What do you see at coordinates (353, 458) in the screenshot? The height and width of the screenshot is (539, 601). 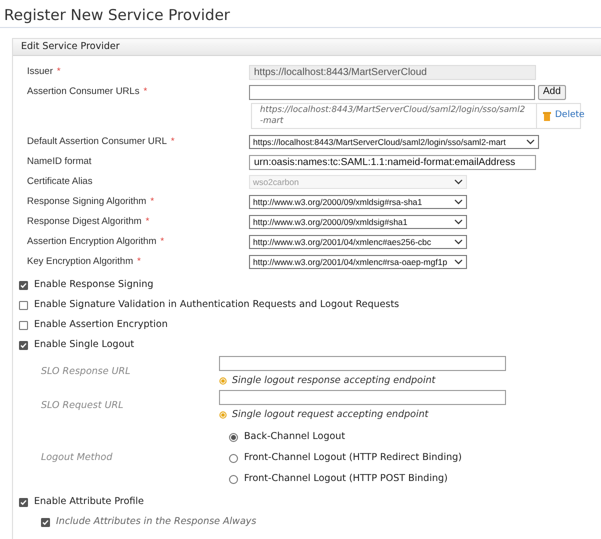 I see `radio-label: Front-Channel Logout (HTTP Redirect Binding)` at bounding box center [353, 458].